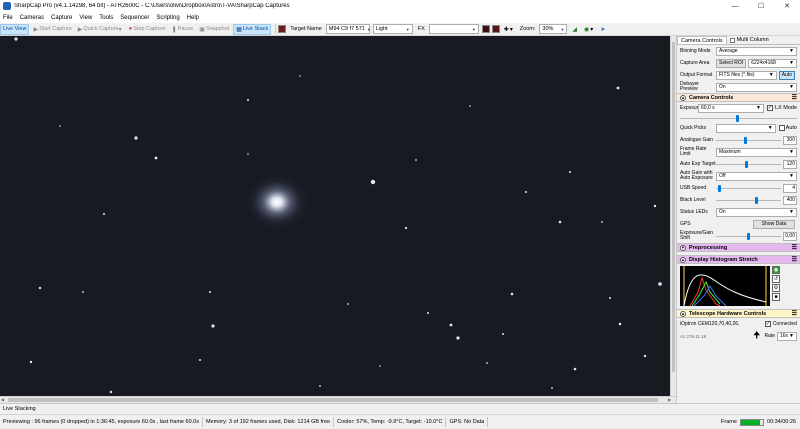  I want to click on tab-multi-column: Multi Column, so click(749, 40).